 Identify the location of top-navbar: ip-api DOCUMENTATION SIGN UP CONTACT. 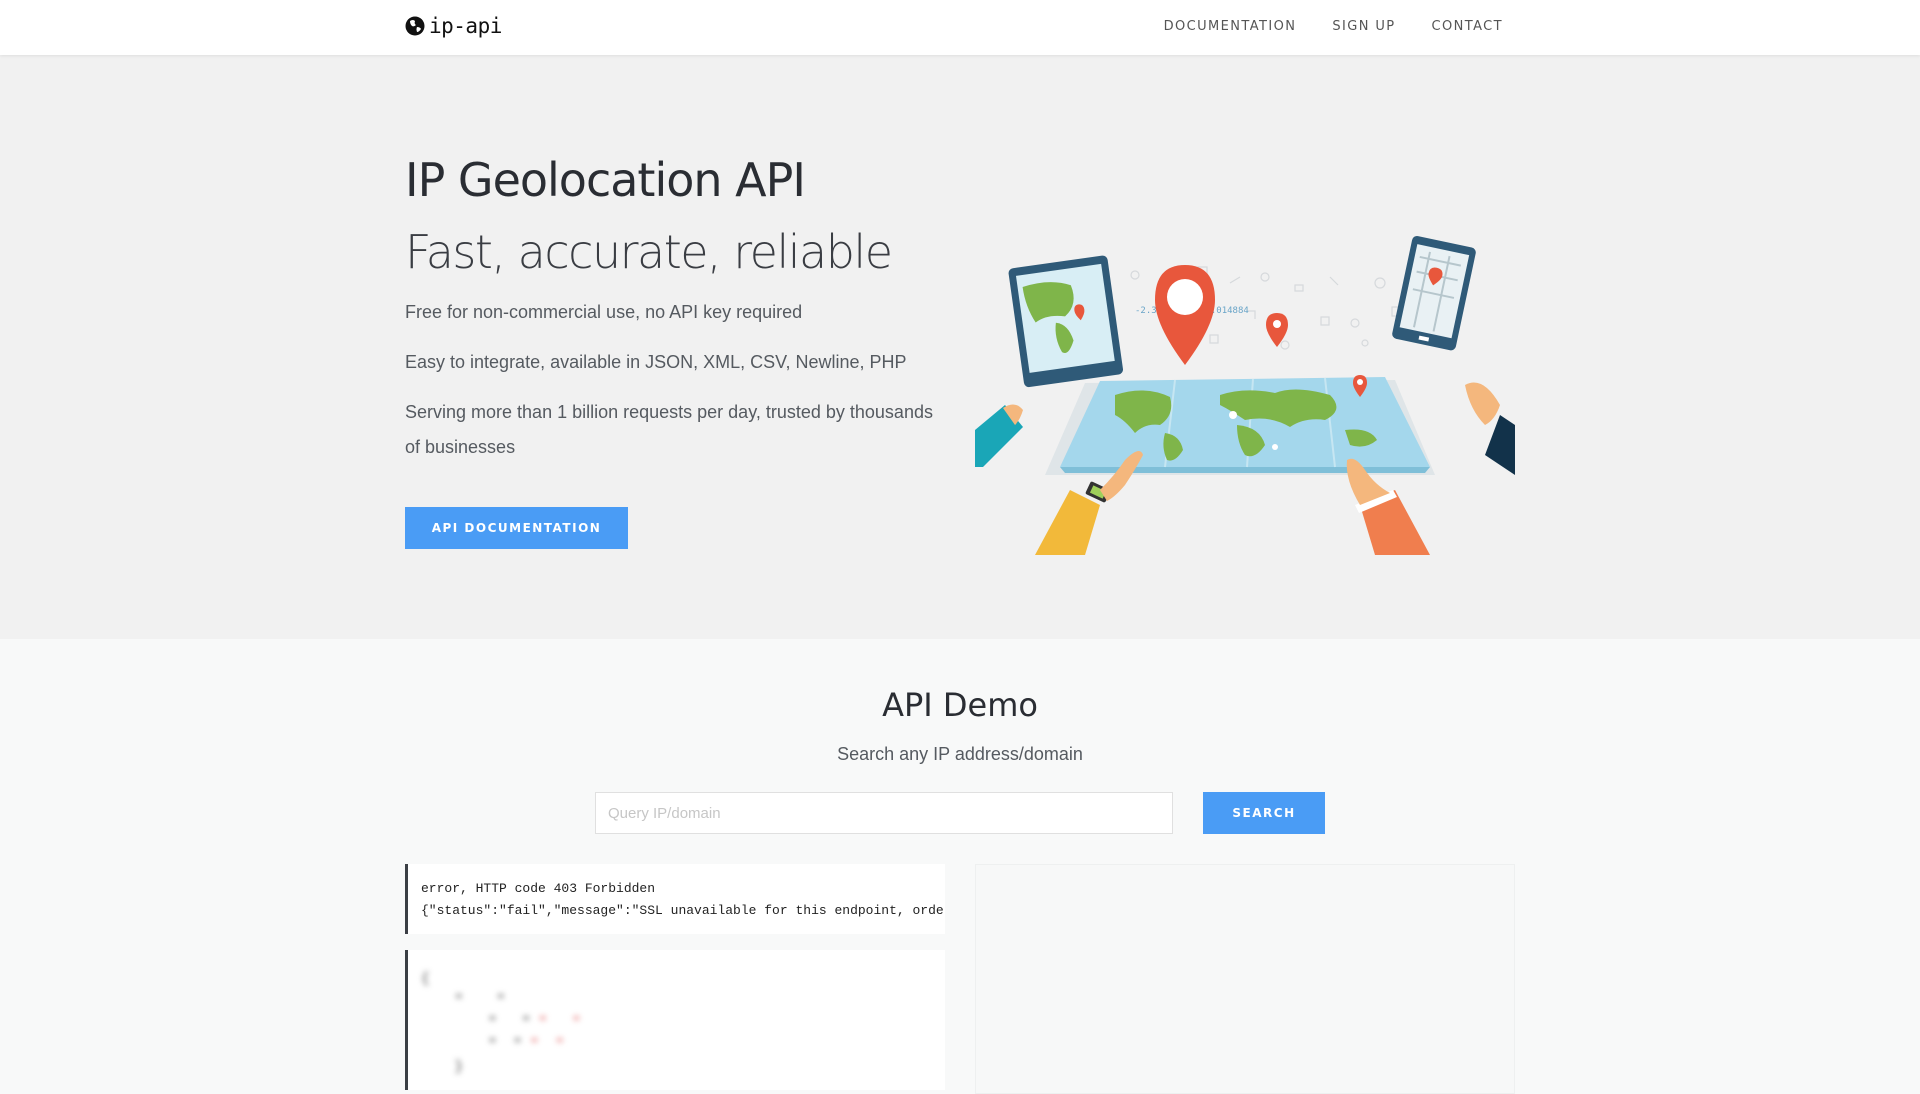
(960, 27).